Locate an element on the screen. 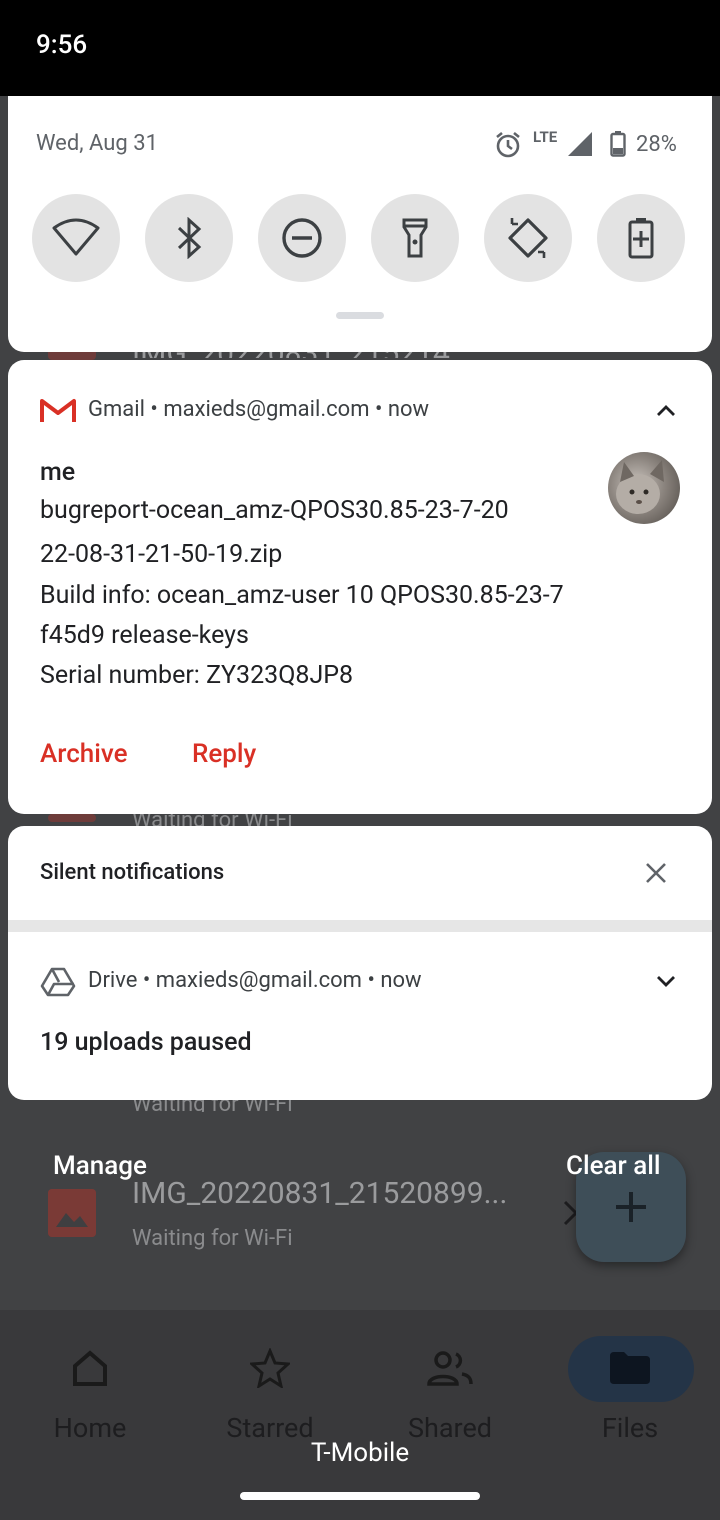  manage-button: Manage is located at coordinates (100, 1166).